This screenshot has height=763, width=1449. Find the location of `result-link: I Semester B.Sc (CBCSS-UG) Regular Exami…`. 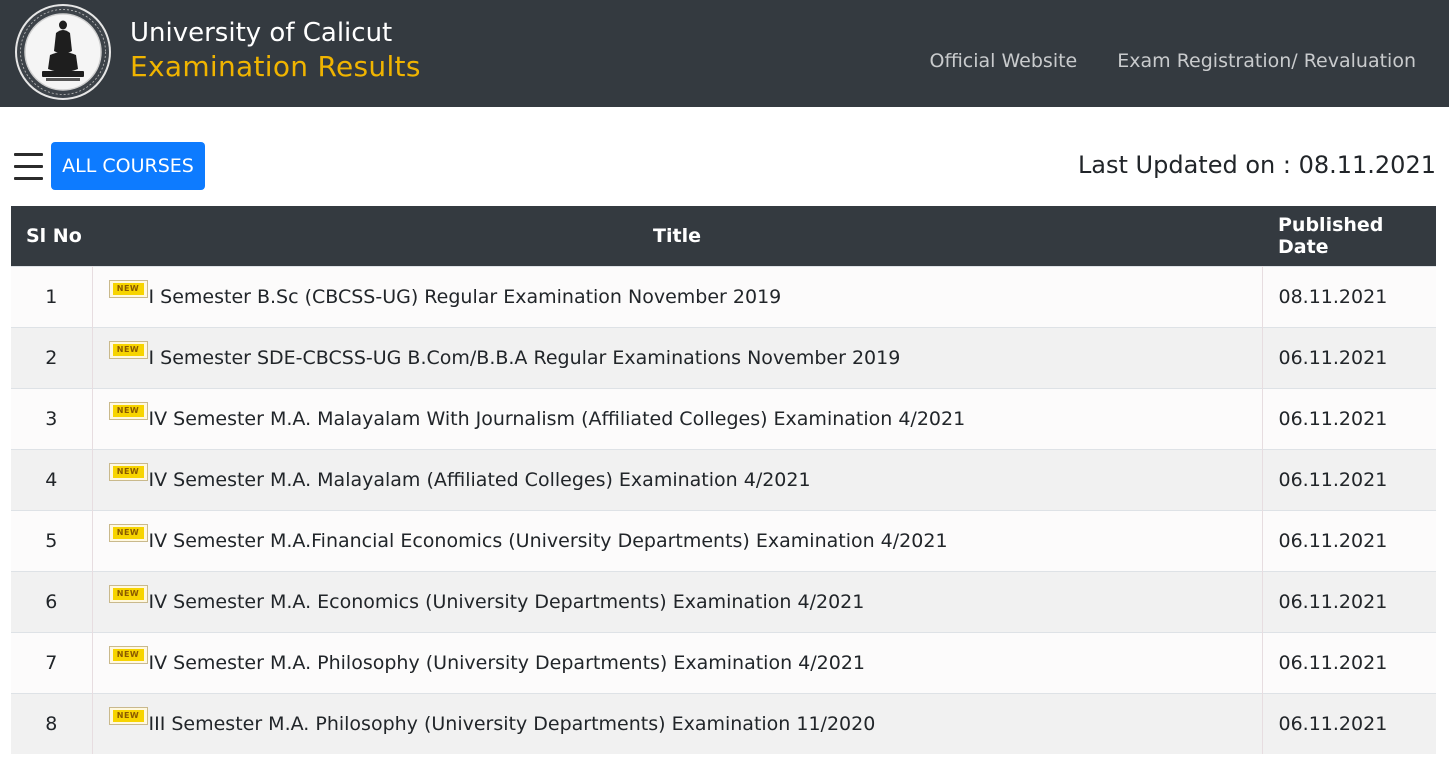

result-link: I Semester B.Sc (CBCSS-UG) Regular Exami… is located at coordinates (465, 297).